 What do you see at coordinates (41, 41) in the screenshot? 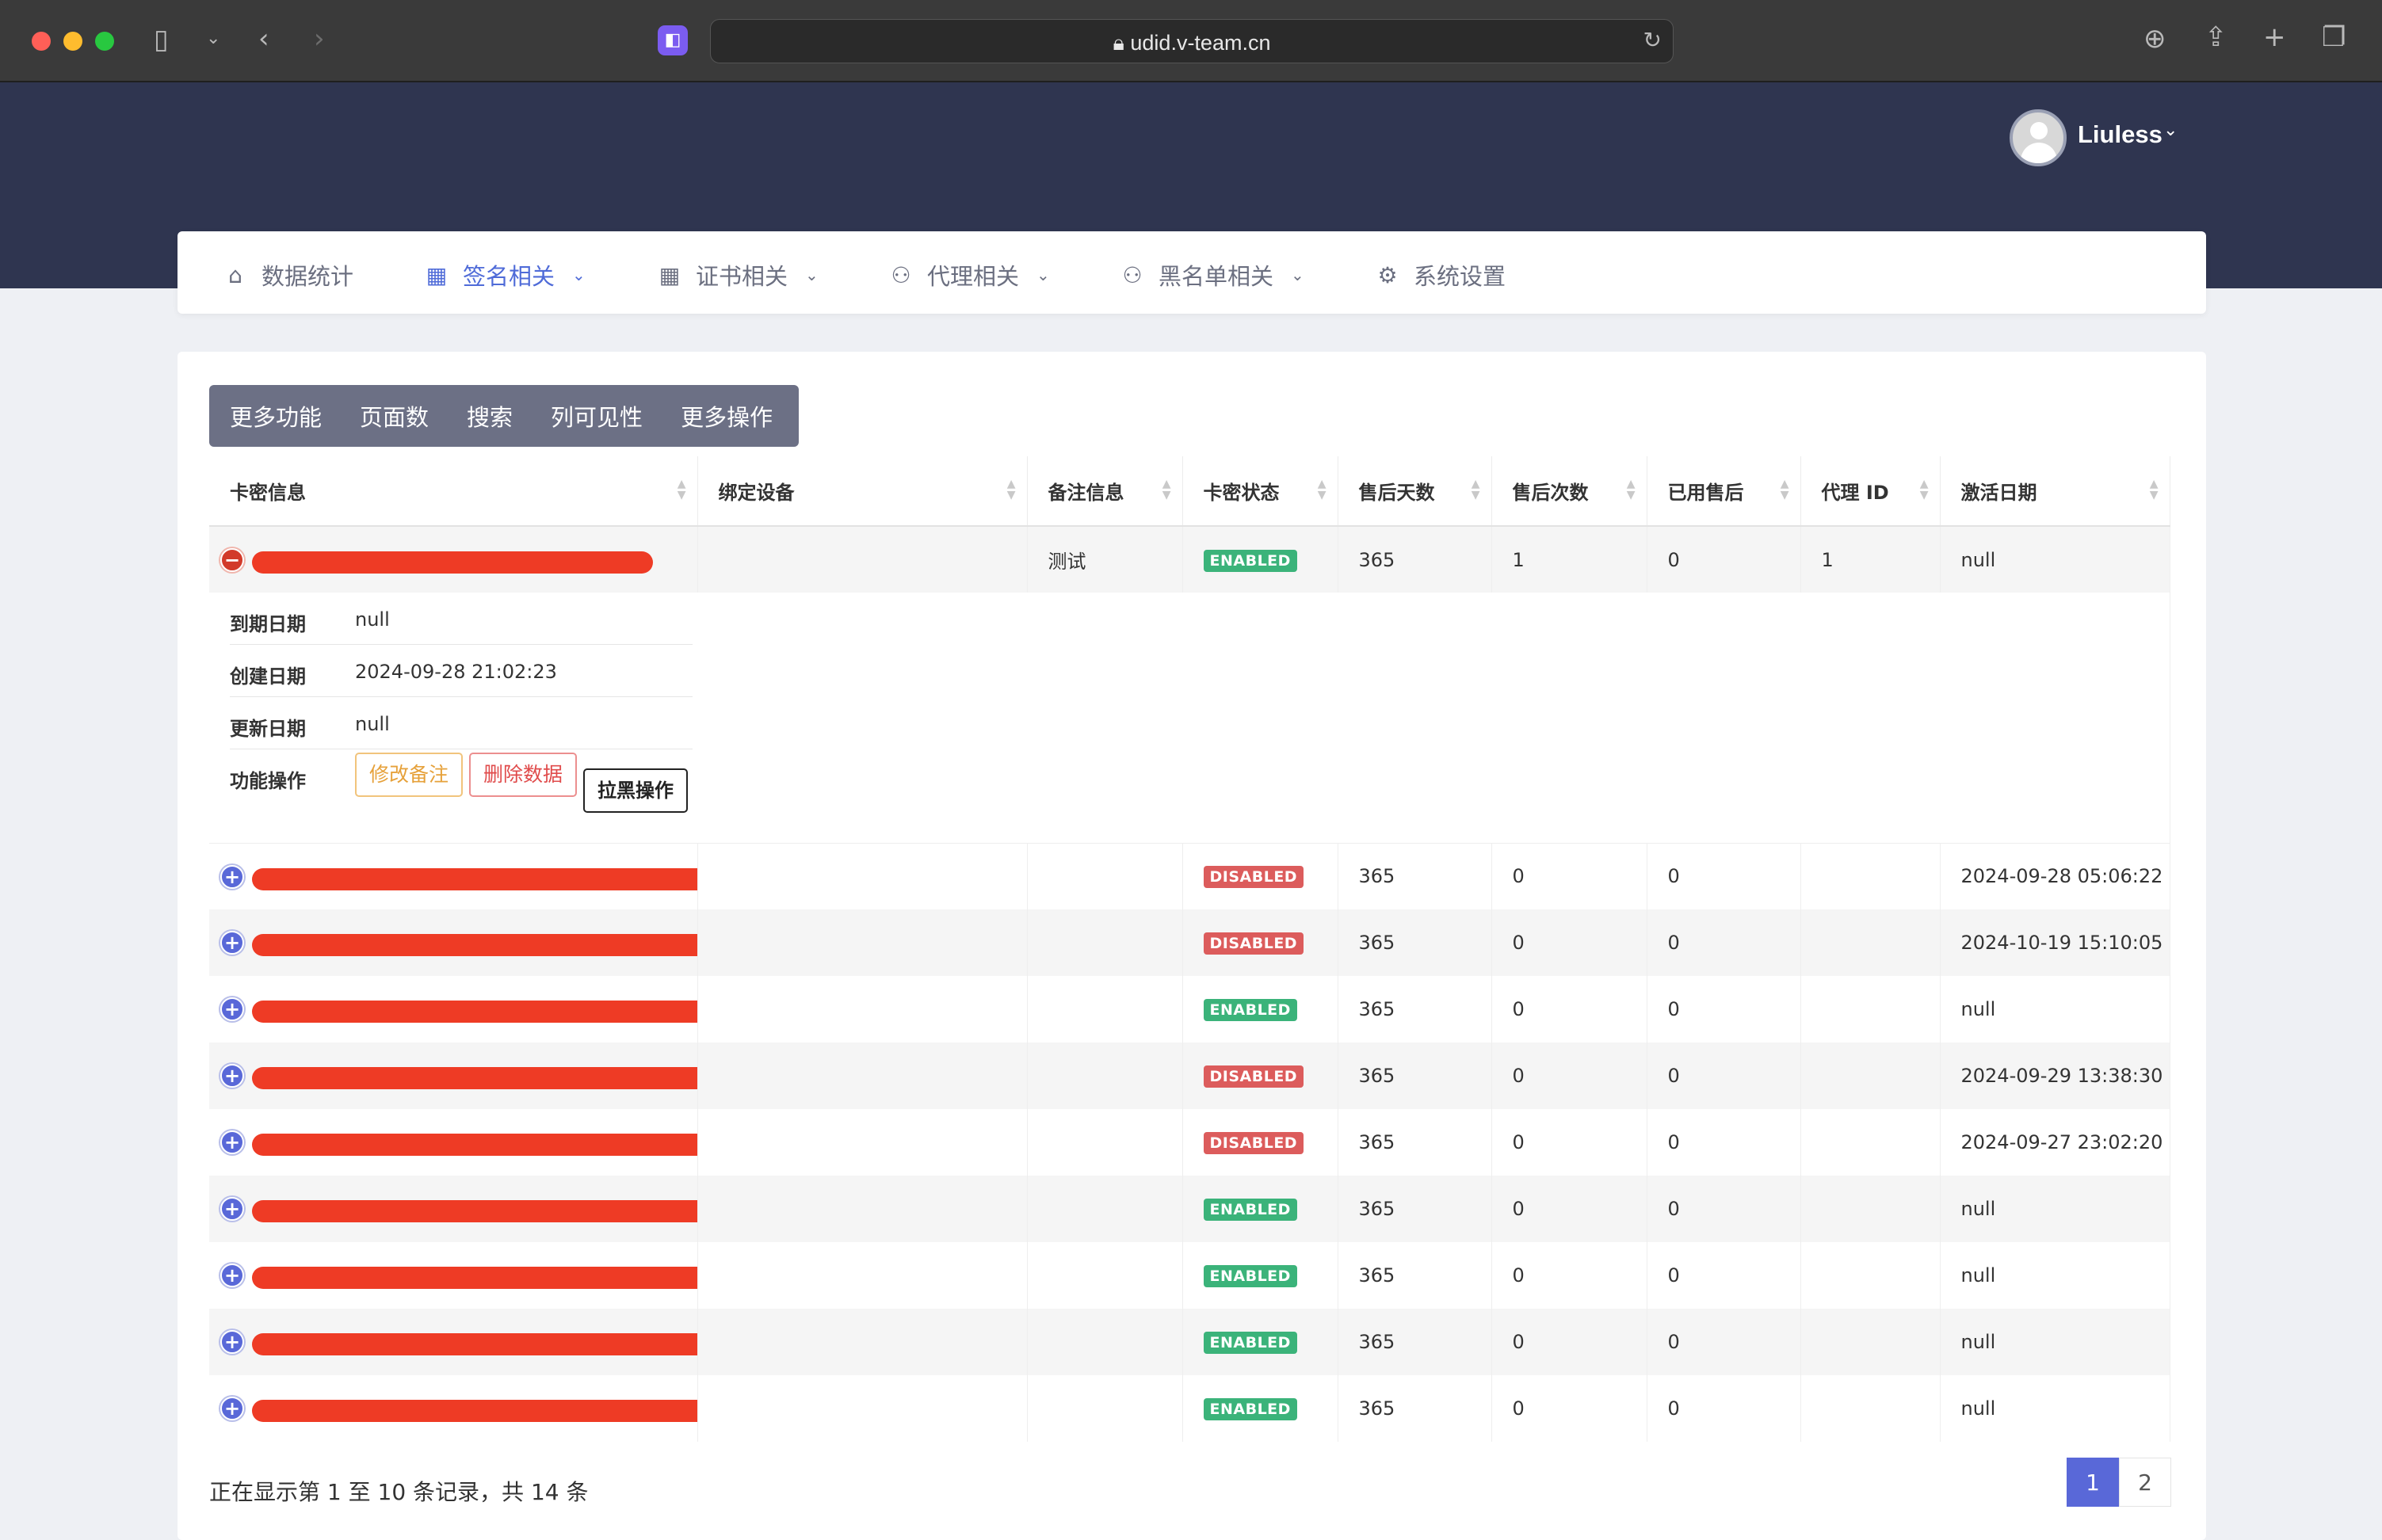
I see `close-window-button` at bounding box center [41, 41].